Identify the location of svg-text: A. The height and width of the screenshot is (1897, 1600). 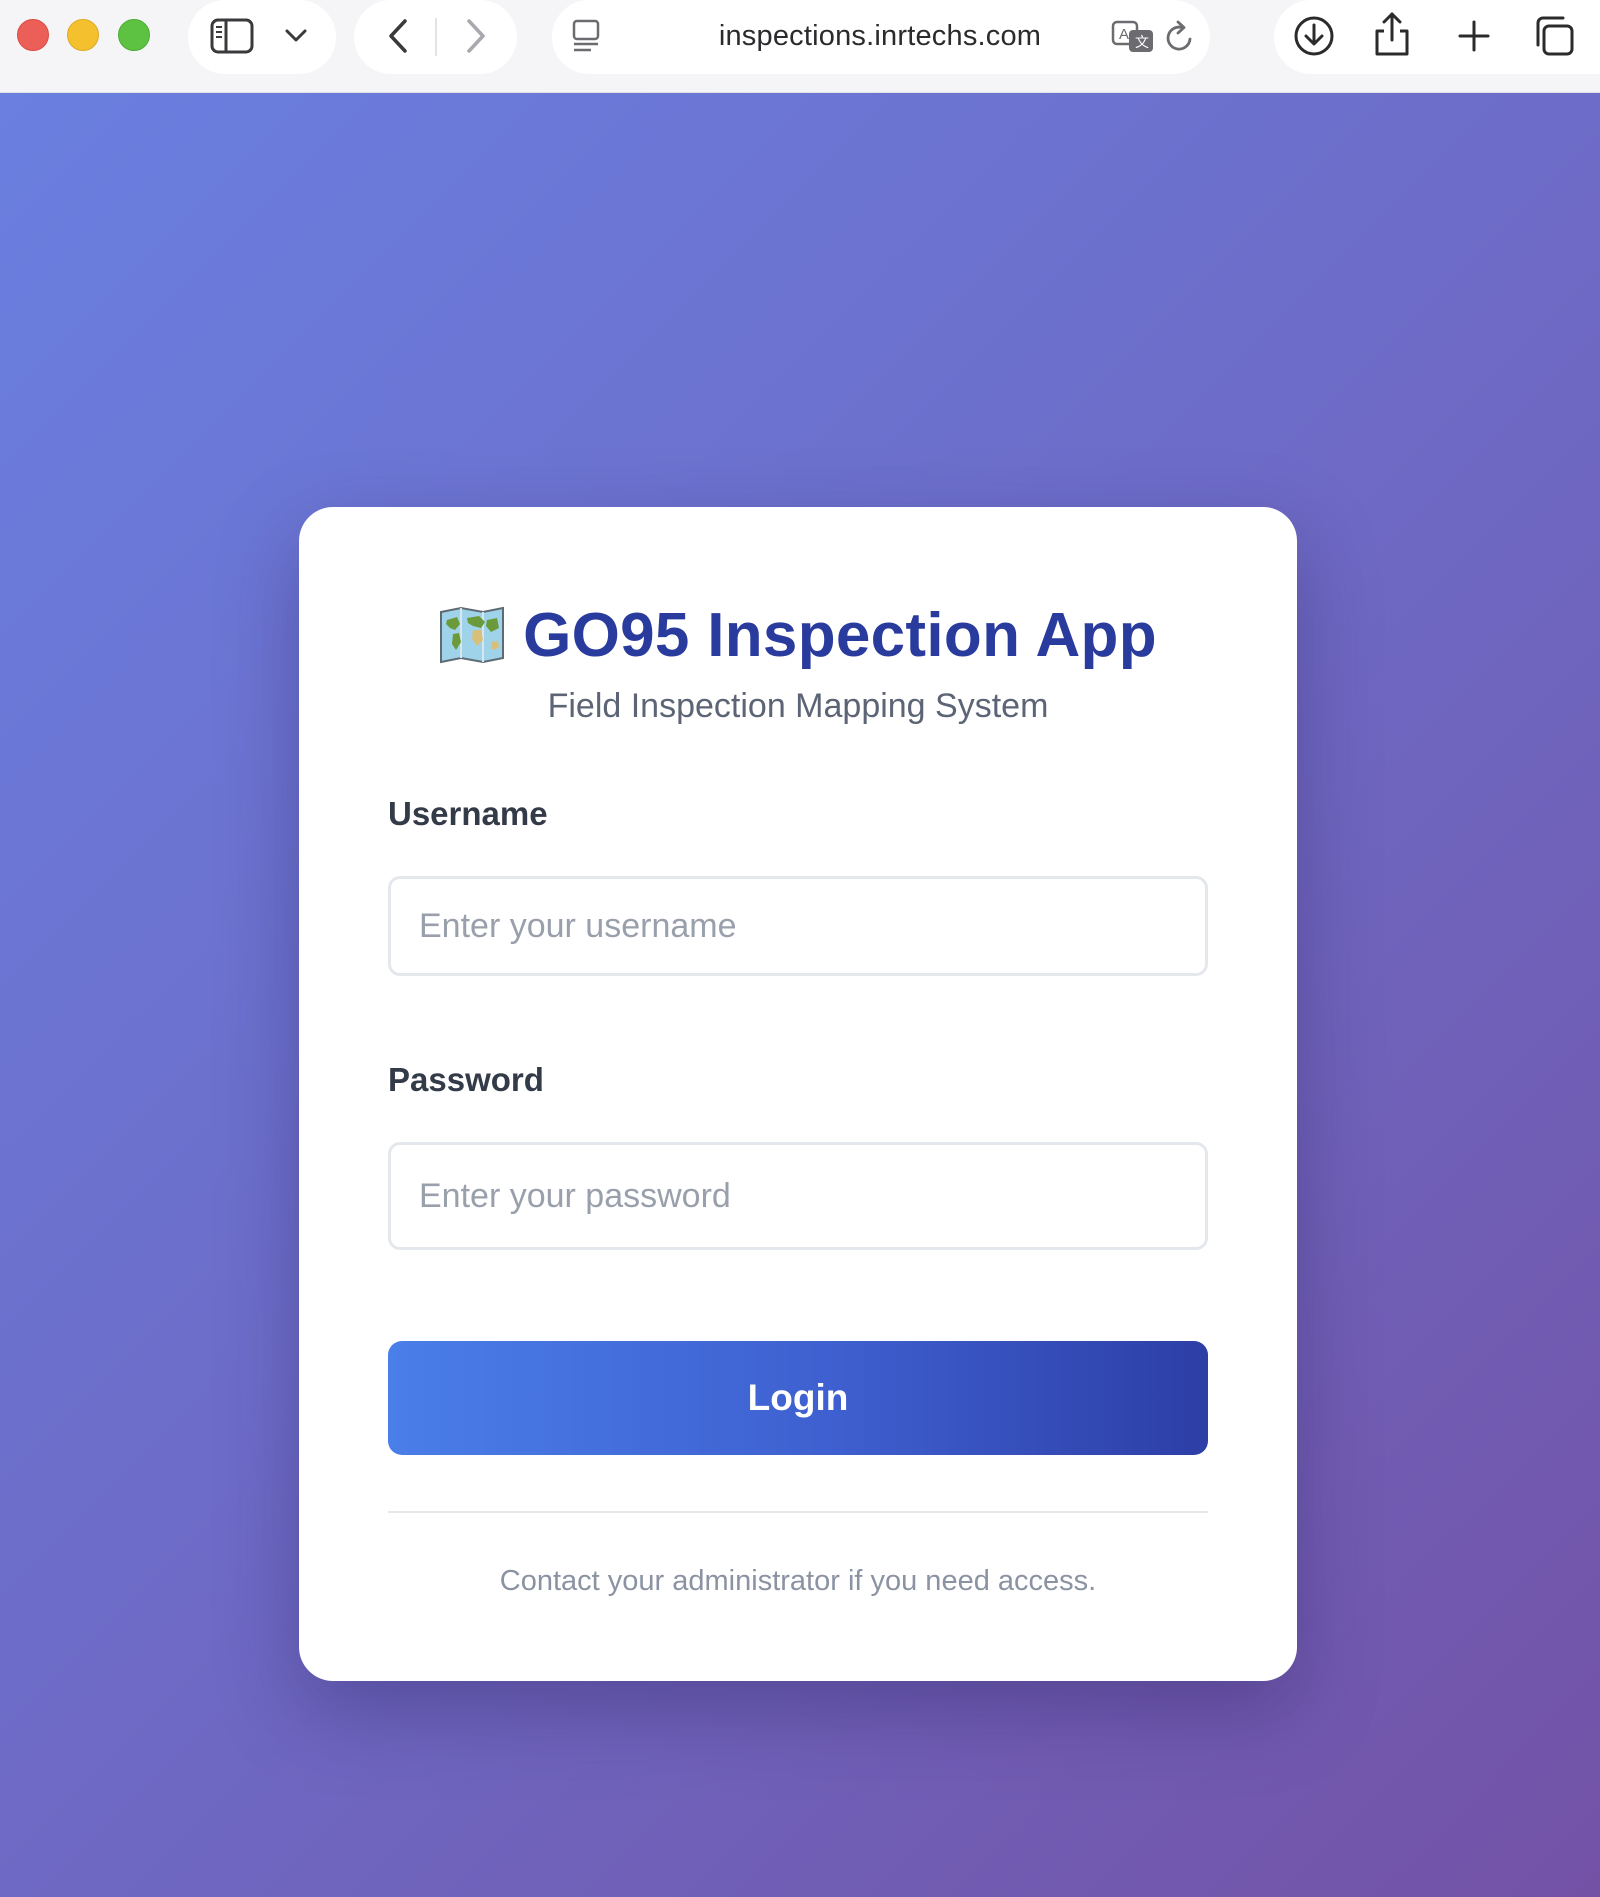
(1124, 34).